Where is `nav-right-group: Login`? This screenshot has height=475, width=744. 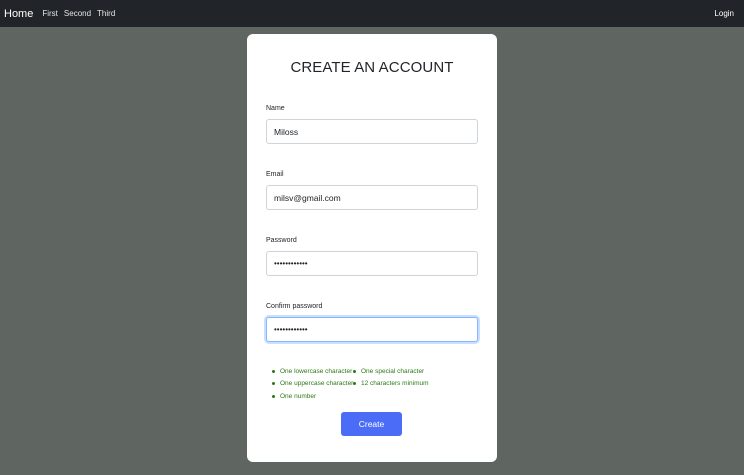
nav-right-group: Login is located at coordinates (724, 13).